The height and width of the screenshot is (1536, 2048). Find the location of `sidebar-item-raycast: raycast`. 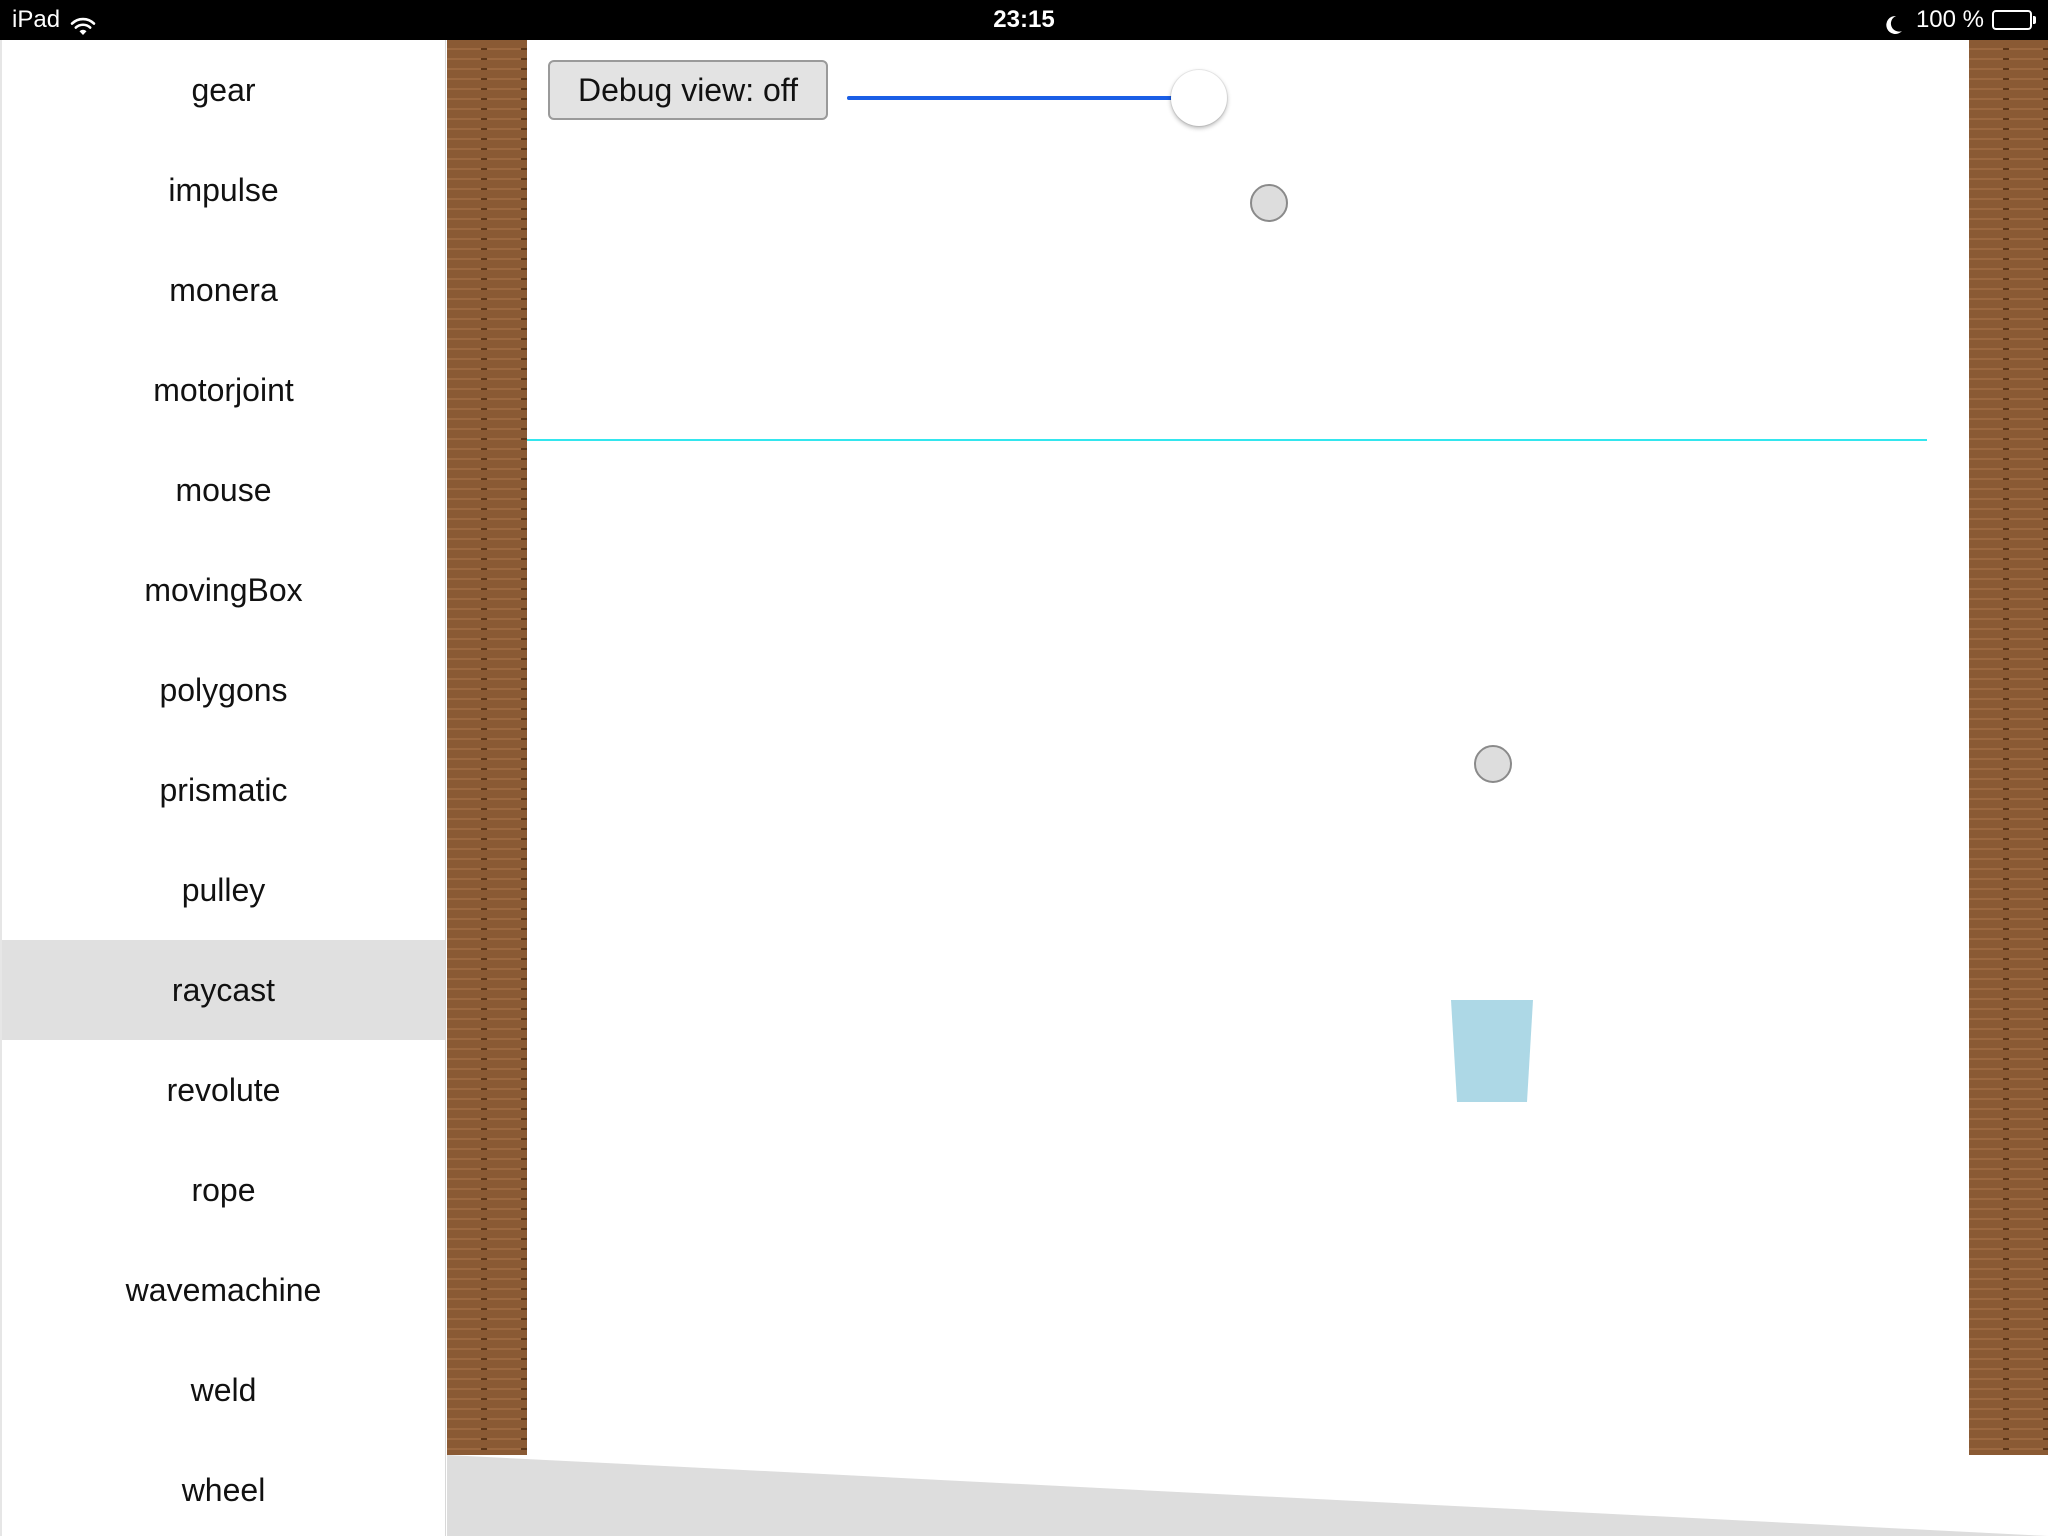

sidebar-item-raycast: raycast is located at coordinates (223, 990).